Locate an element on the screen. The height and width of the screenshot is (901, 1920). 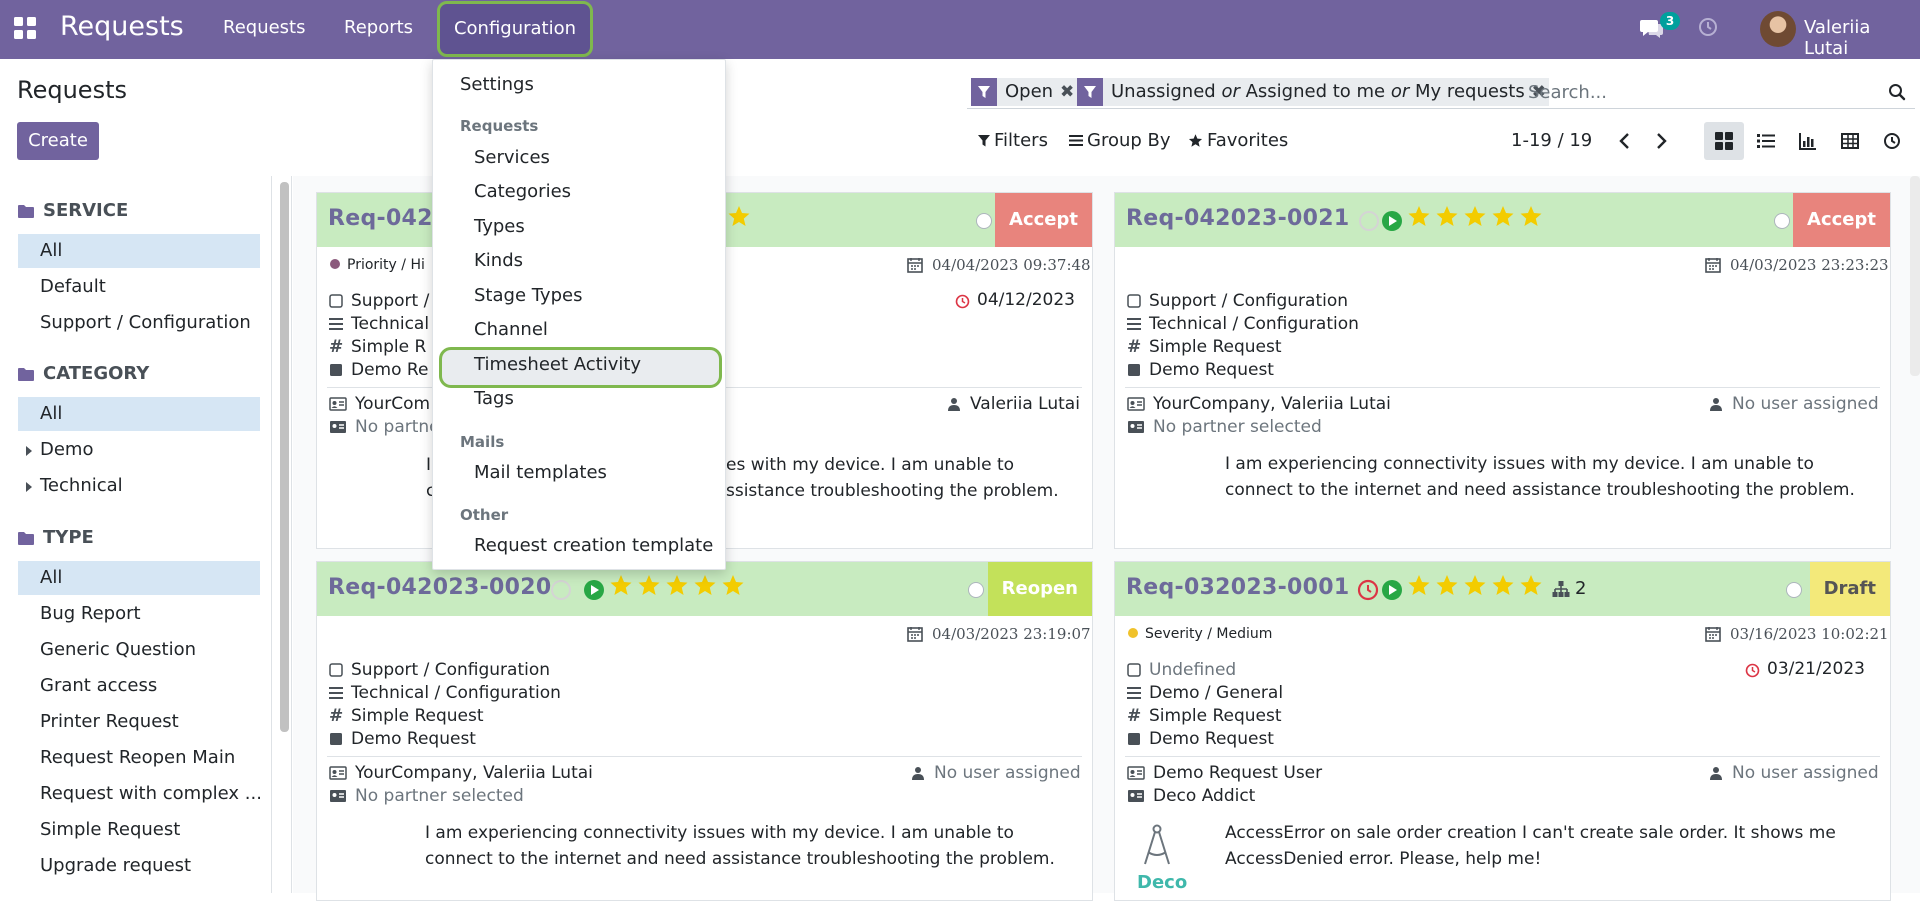
list-icon is located at coordinates (1766, 141).